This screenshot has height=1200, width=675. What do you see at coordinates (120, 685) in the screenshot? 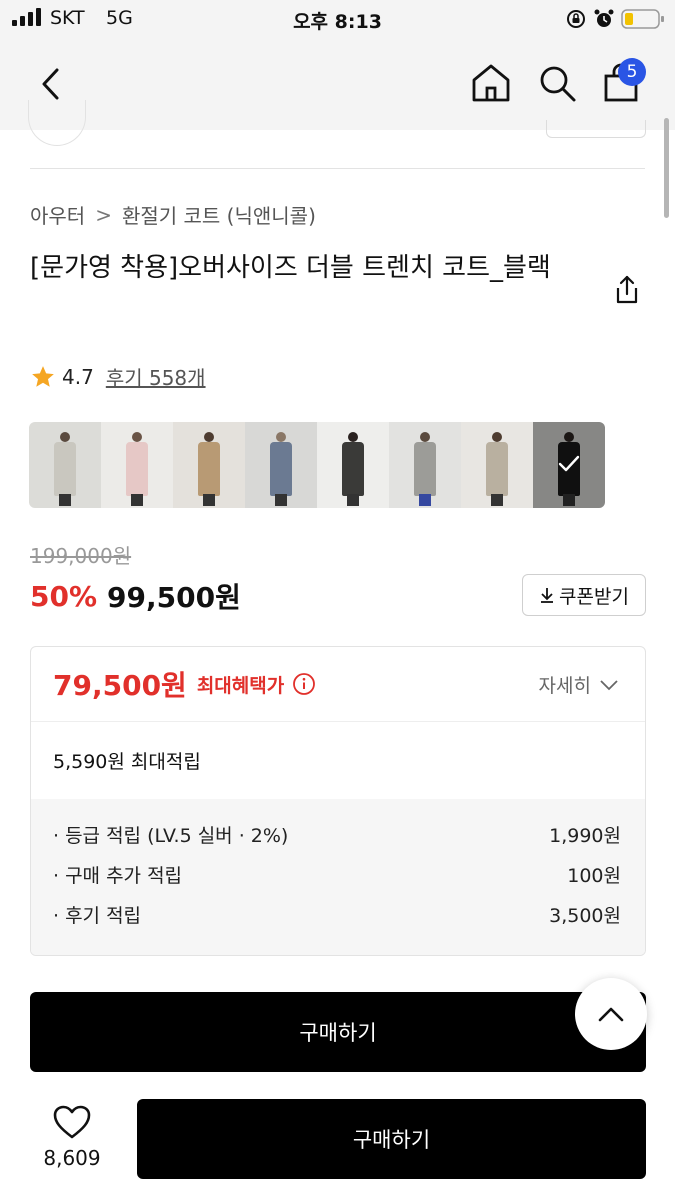
I see `max-benefit-price: 79,500원` at bounding box center [120, 685].